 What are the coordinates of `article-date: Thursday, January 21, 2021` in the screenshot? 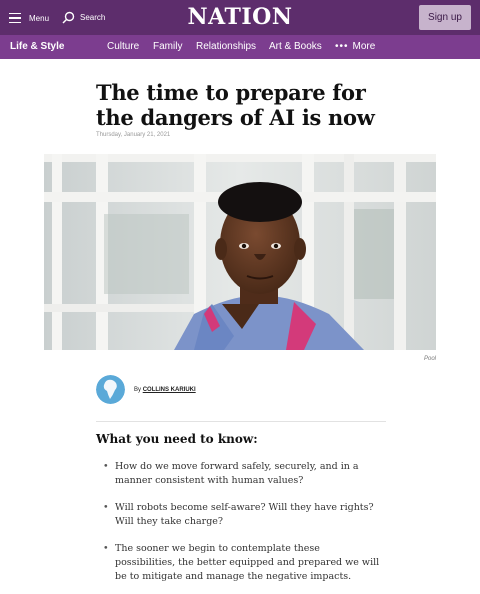 It's located at (133, 135).